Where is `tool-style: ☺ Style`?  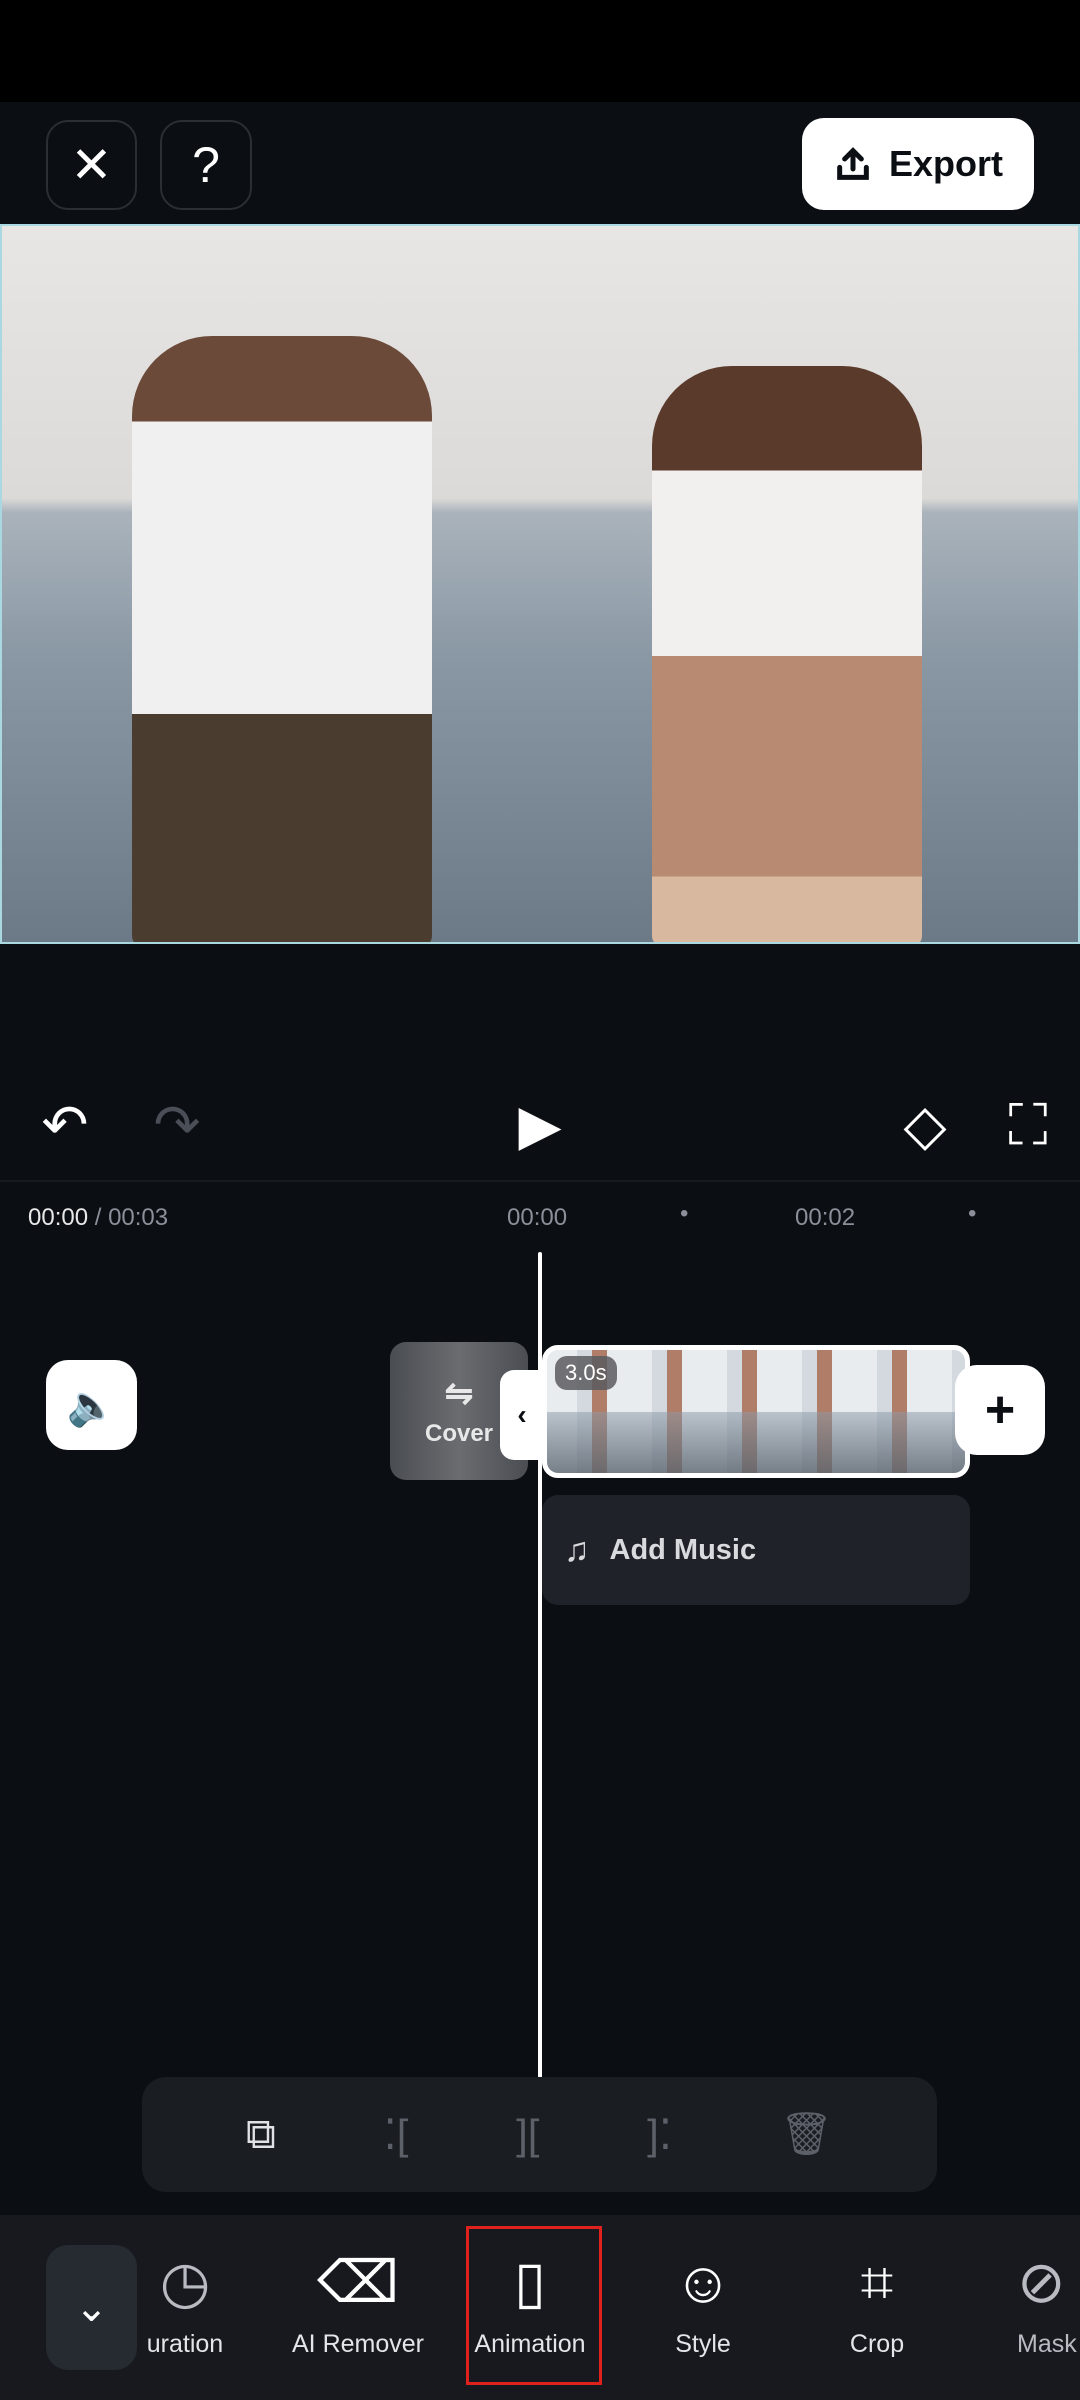
tool-style: ☺ Style is located at coordinates (703, 2304).